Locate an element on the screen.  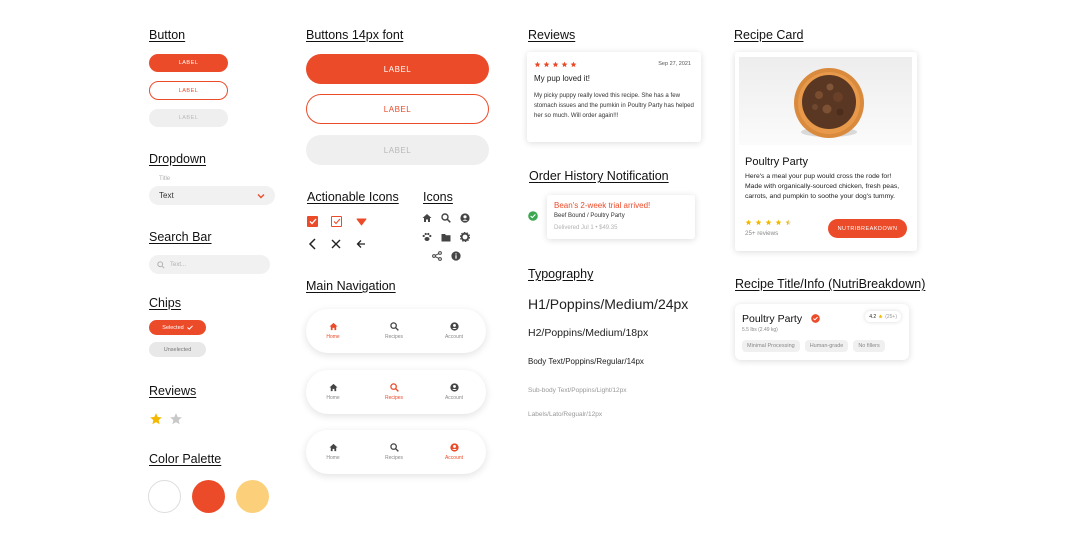
heading-icons: Icons is located at coordinates (438, 197).